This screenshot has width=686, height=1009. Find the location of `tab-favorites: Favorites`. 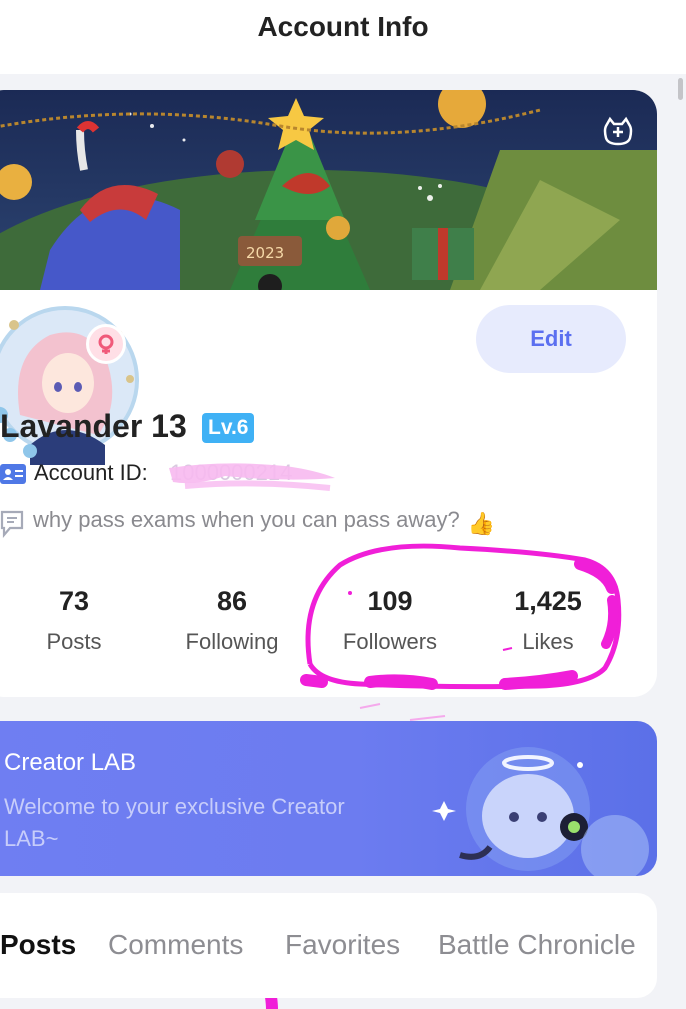

tab-favorites: Favorites is located at coordinates (342, 945).